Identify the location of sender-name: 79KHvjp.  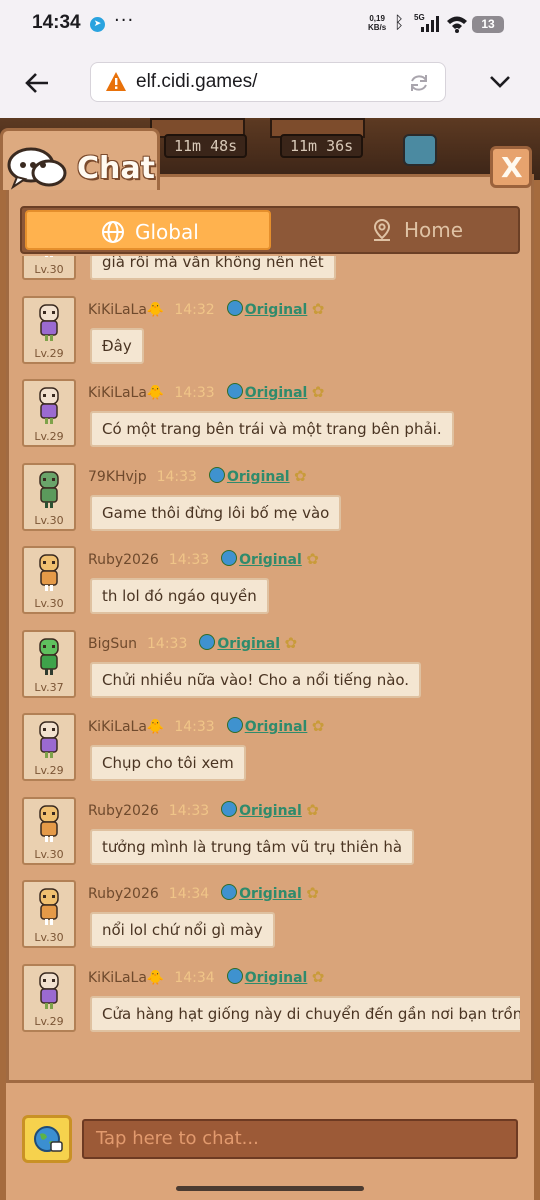
(117, 477).